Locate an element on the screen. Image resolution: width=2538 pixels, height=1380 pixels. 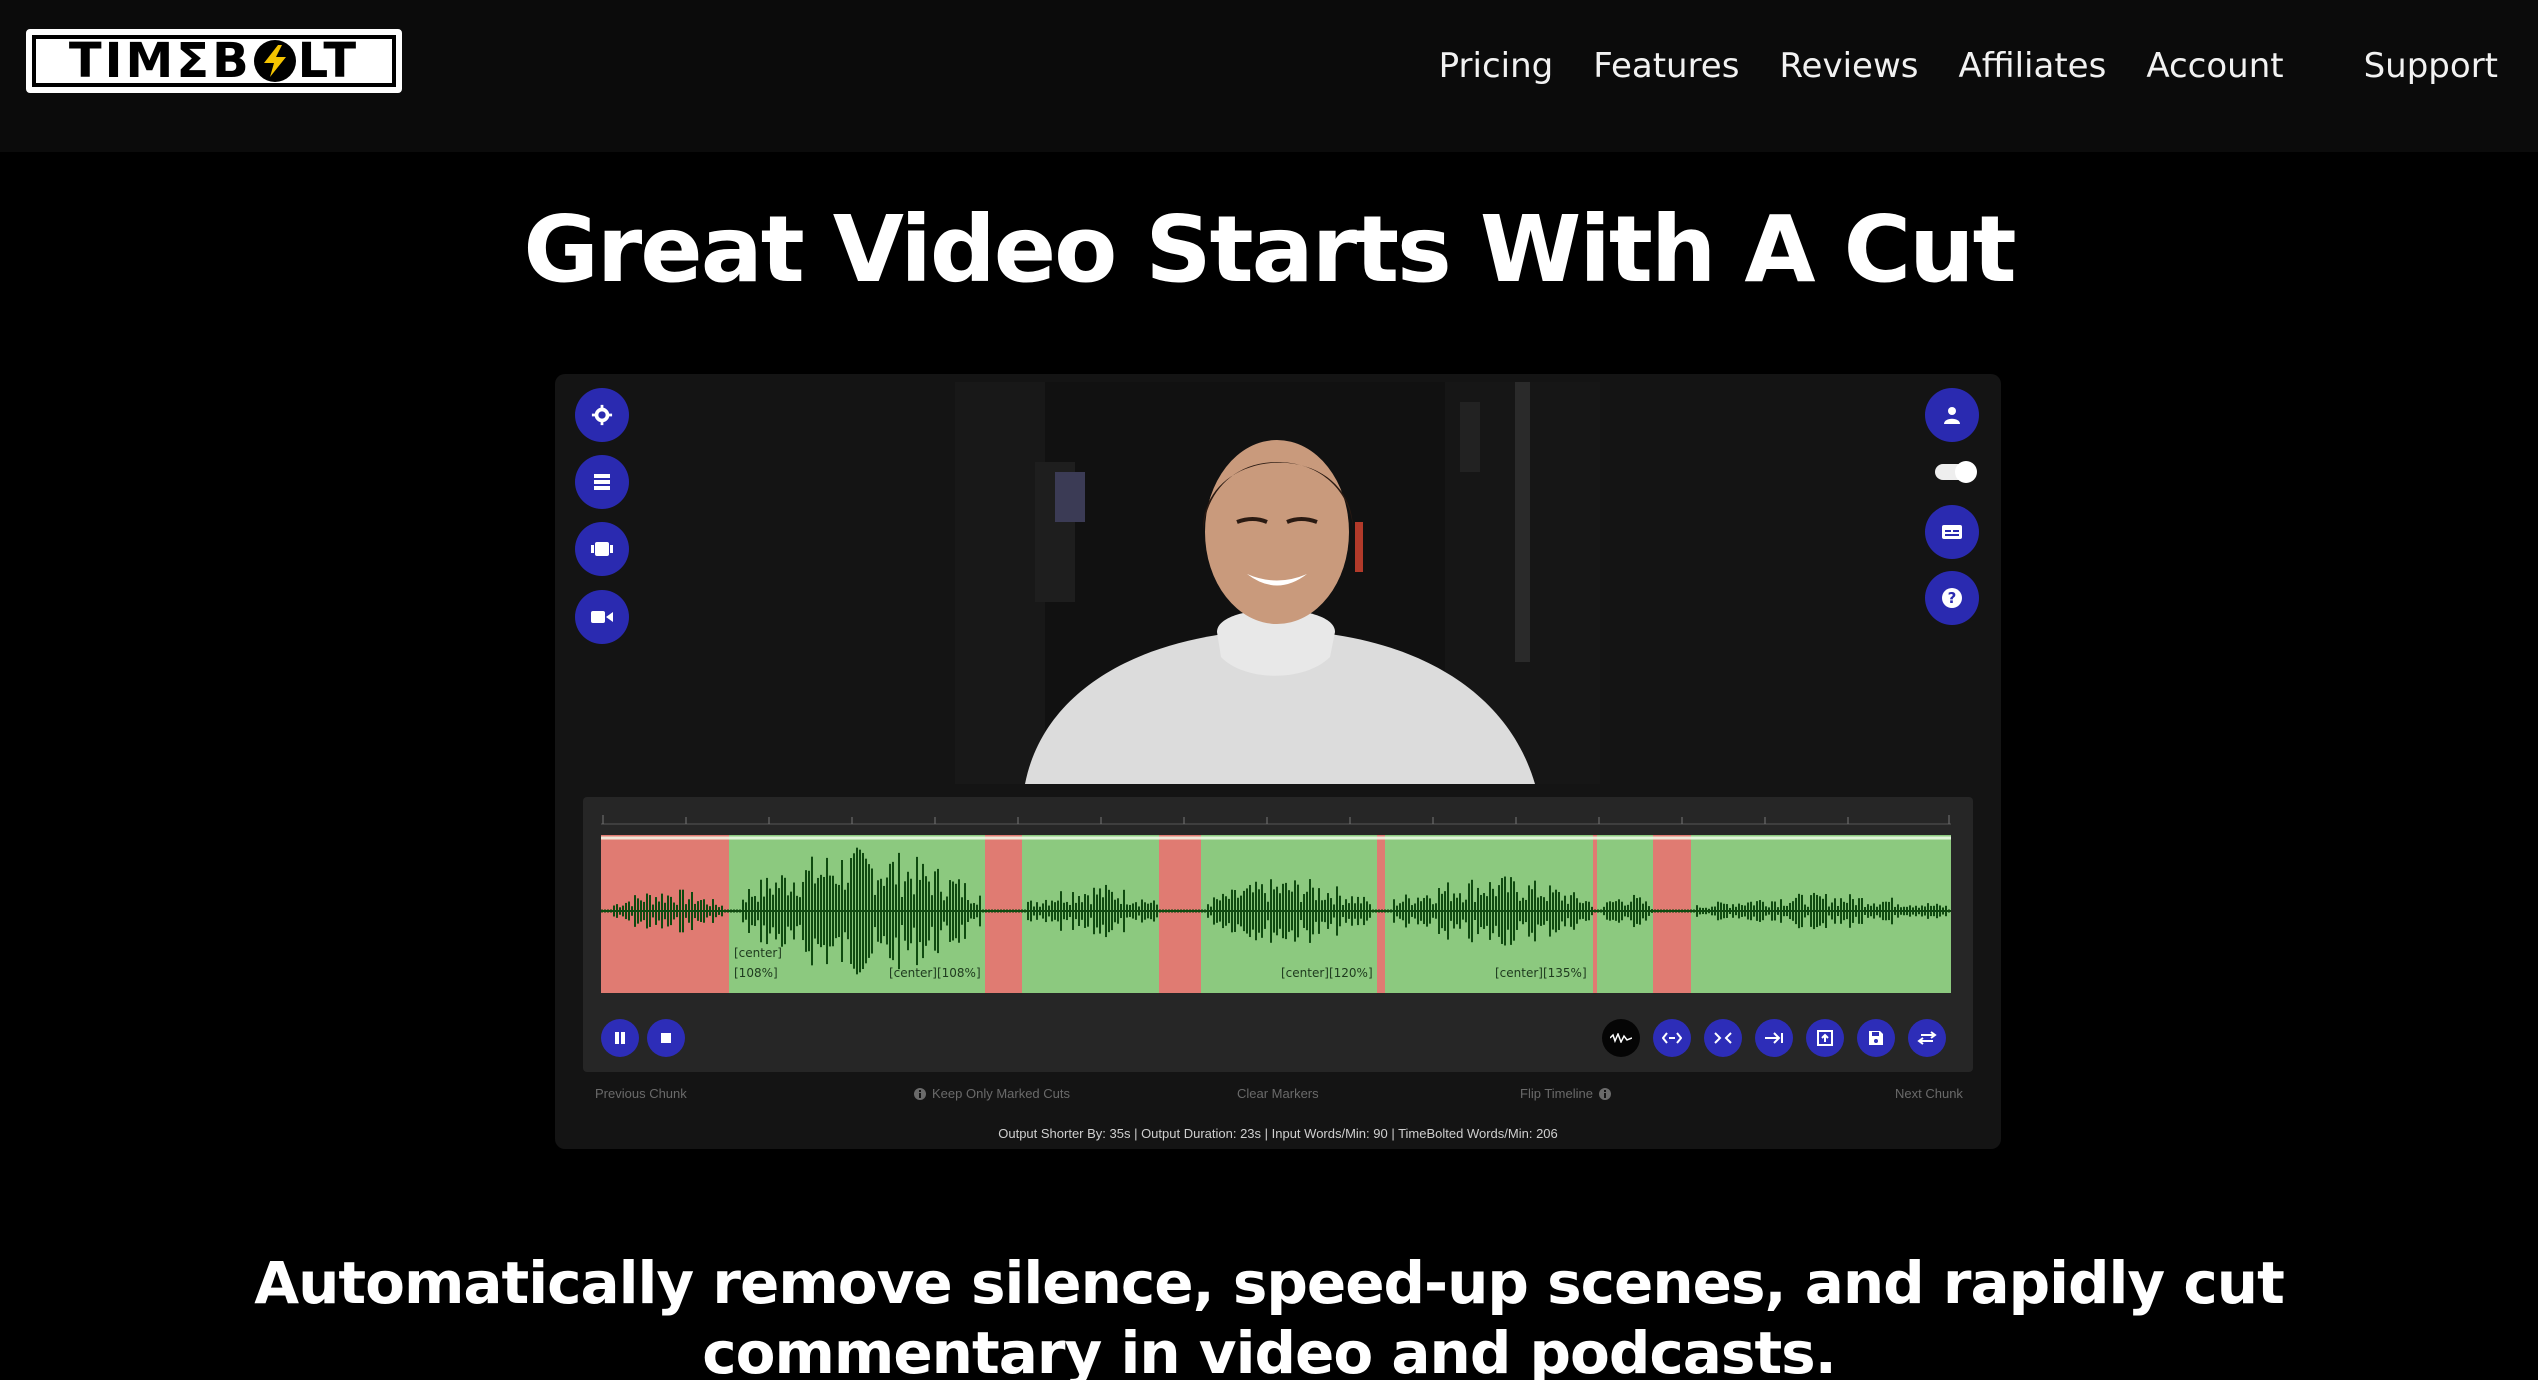
lightning-bolt-icon is located at coordinates (274, 61).